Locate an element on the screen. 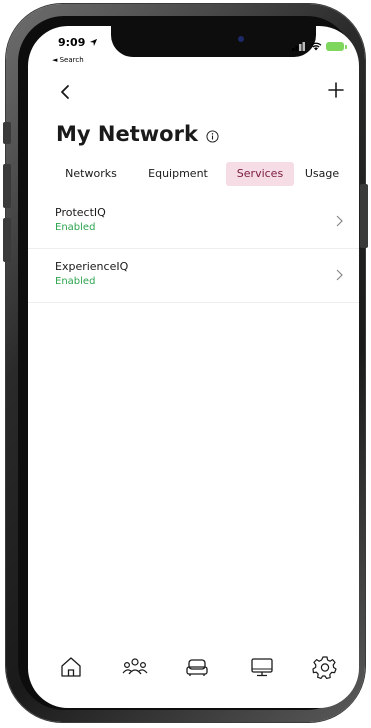 This screenshot has width=371, height=728. tab-networks: Networks is located at coordinates (91, 174).